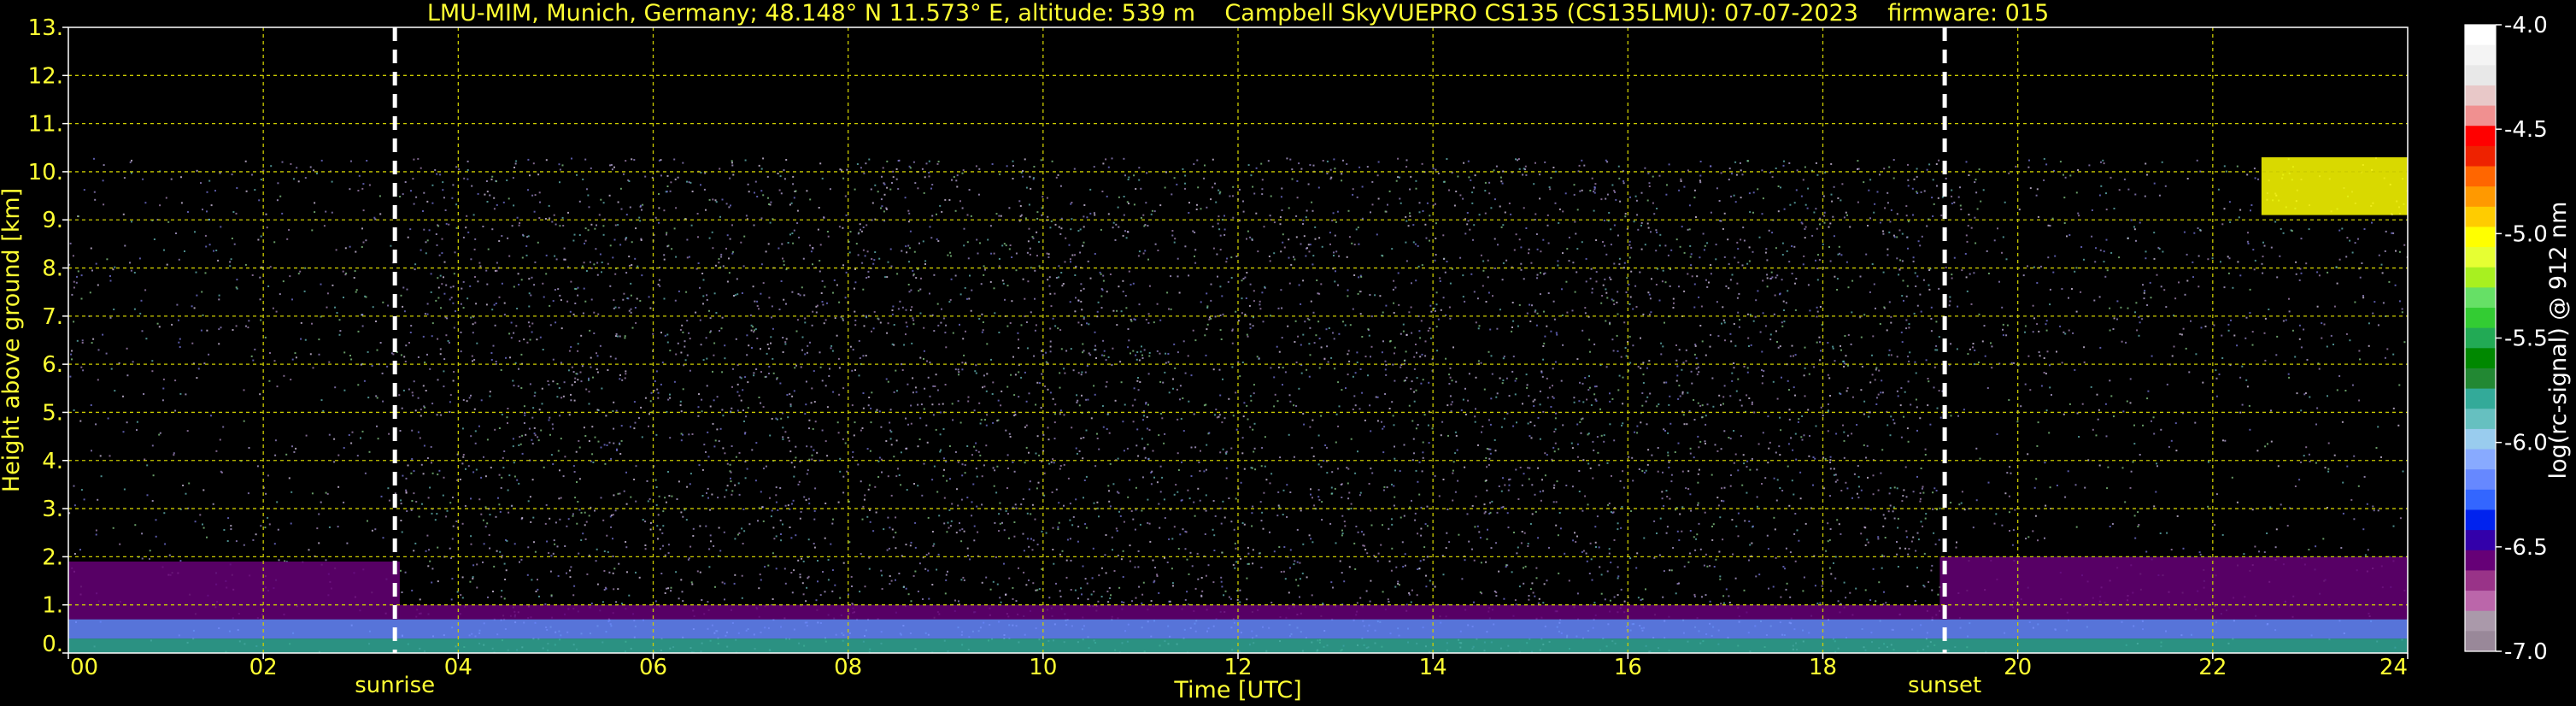 Image resolution: width=2576 pixels, height=706 pixels. What do you see at coordinates (2526, 234) in the screenshot?
I see `colorbar-tick-label: -5.0` at bounding box center [2526, 234].